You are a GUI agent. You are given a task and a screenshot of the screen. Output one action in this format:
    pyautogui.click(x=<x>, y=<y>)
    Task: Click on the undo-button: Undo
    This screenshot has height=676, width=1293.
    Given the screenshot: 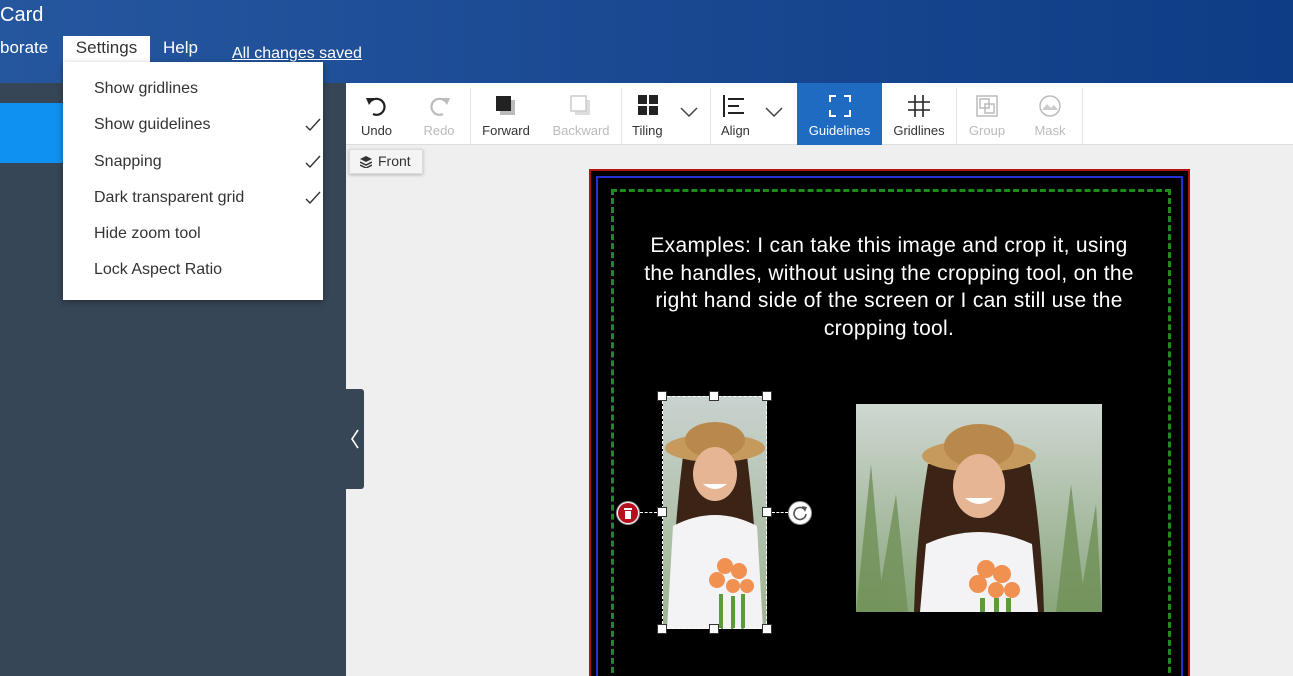 What is the action you would take?
    pyautogui.click(x=376, y=114)
    